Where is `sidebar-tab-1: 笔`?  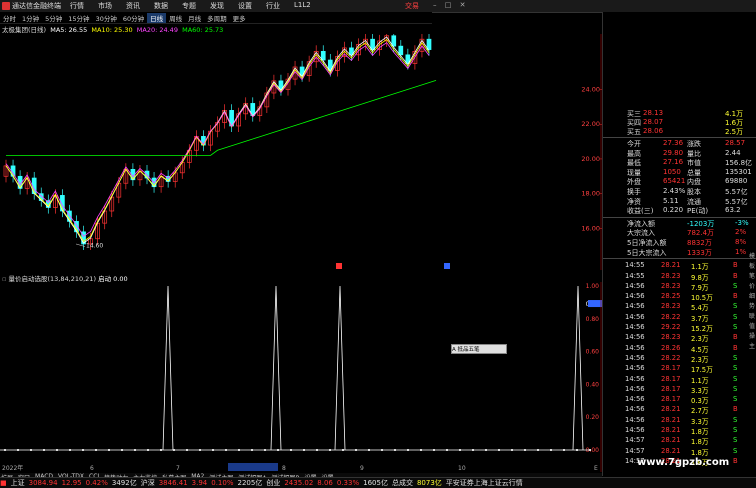
sidebar-tab-1: 笔 is located at coordinates (752, 277).